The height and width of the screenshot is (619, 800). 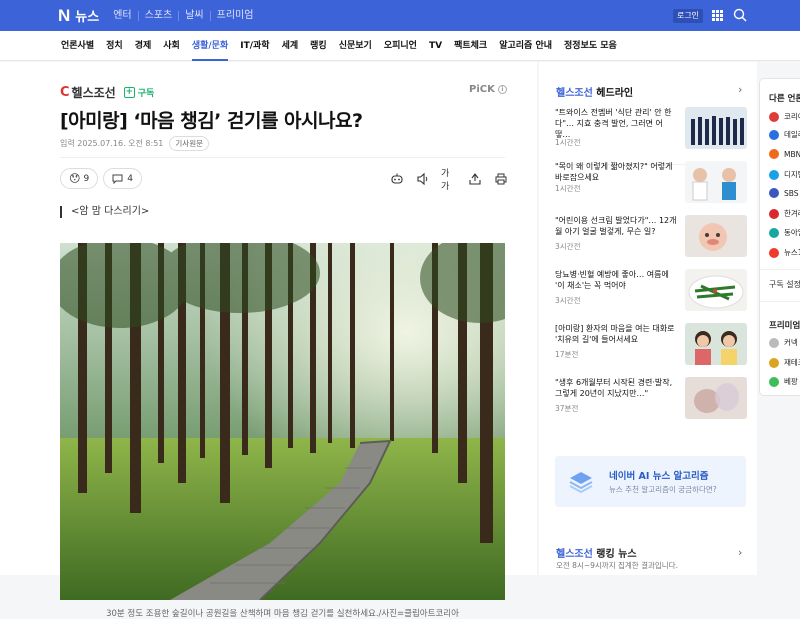 I want to click on top-nav-sports: 스포츠, so click(x=158, y=15).